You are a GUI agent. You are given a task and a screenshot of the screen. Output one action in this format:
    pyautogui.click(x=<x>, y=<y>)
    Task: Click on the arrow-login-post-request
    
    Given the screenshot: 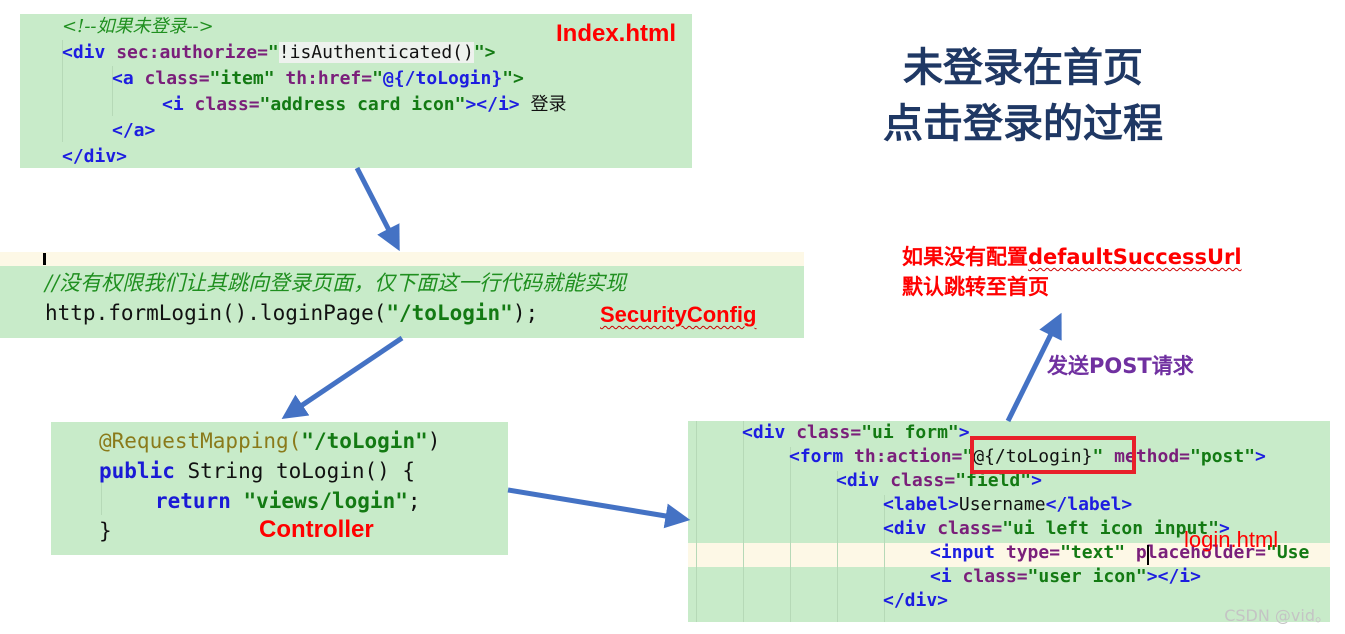 What is the action you would take?
    pyautogui.click(x=1033, y=367)
    